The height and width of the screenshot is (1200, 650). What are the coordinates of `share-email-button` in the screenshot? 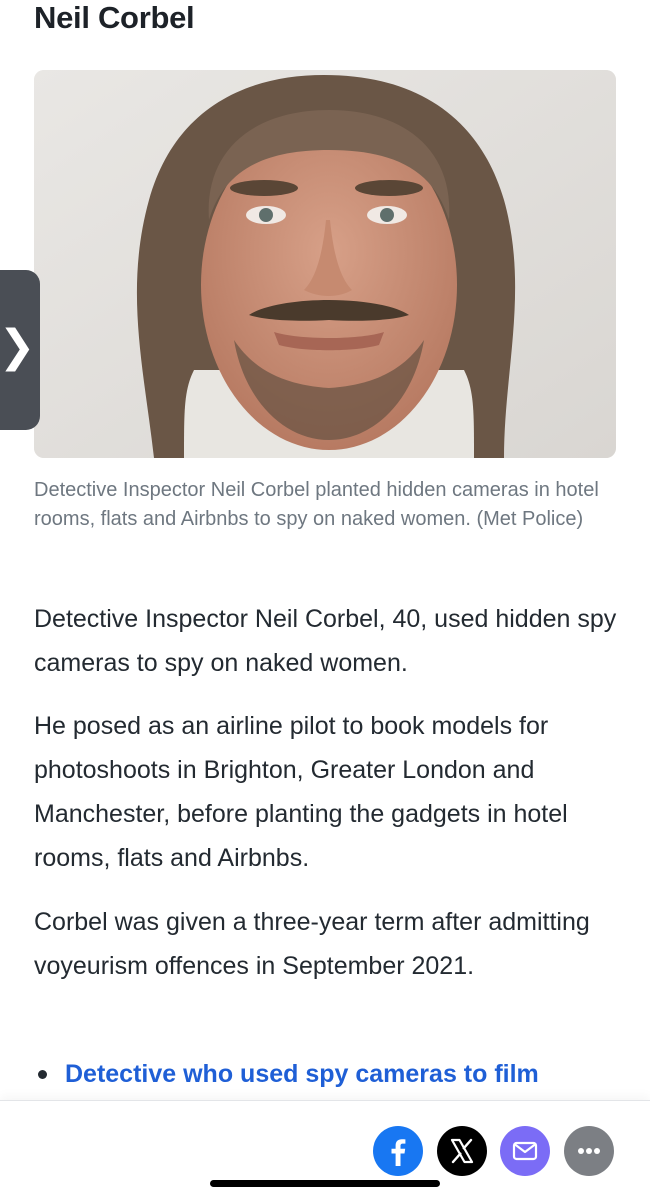 It's located at (525, 1151).